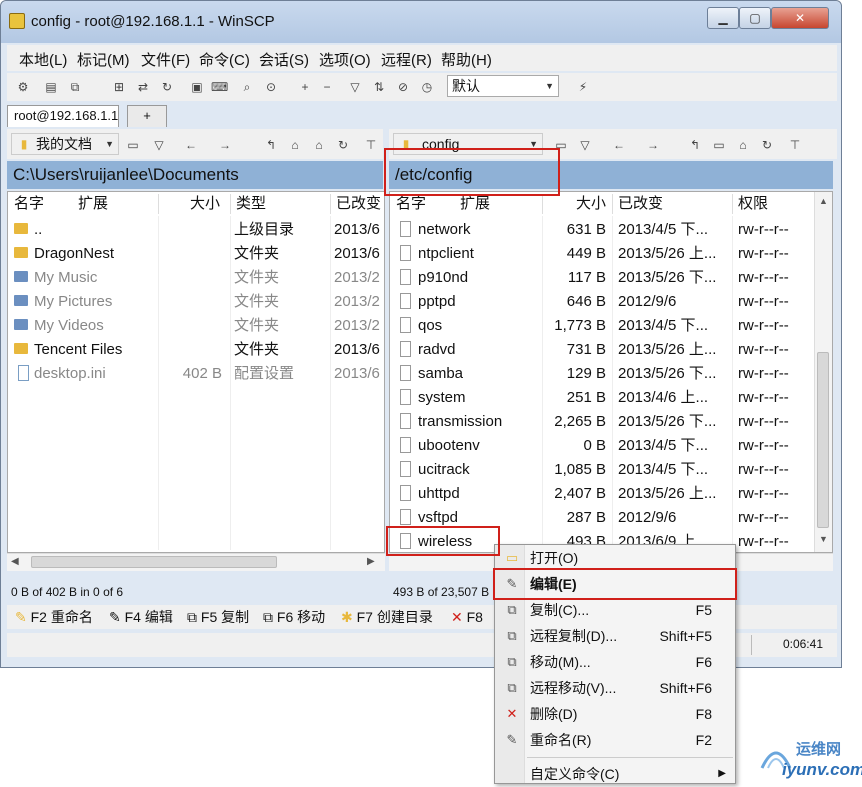 The image size is (862, 787). Describe the element at coordinates (63, 116) in the screenshot. I see `tab-session: root@192.168.1.1` at that location.